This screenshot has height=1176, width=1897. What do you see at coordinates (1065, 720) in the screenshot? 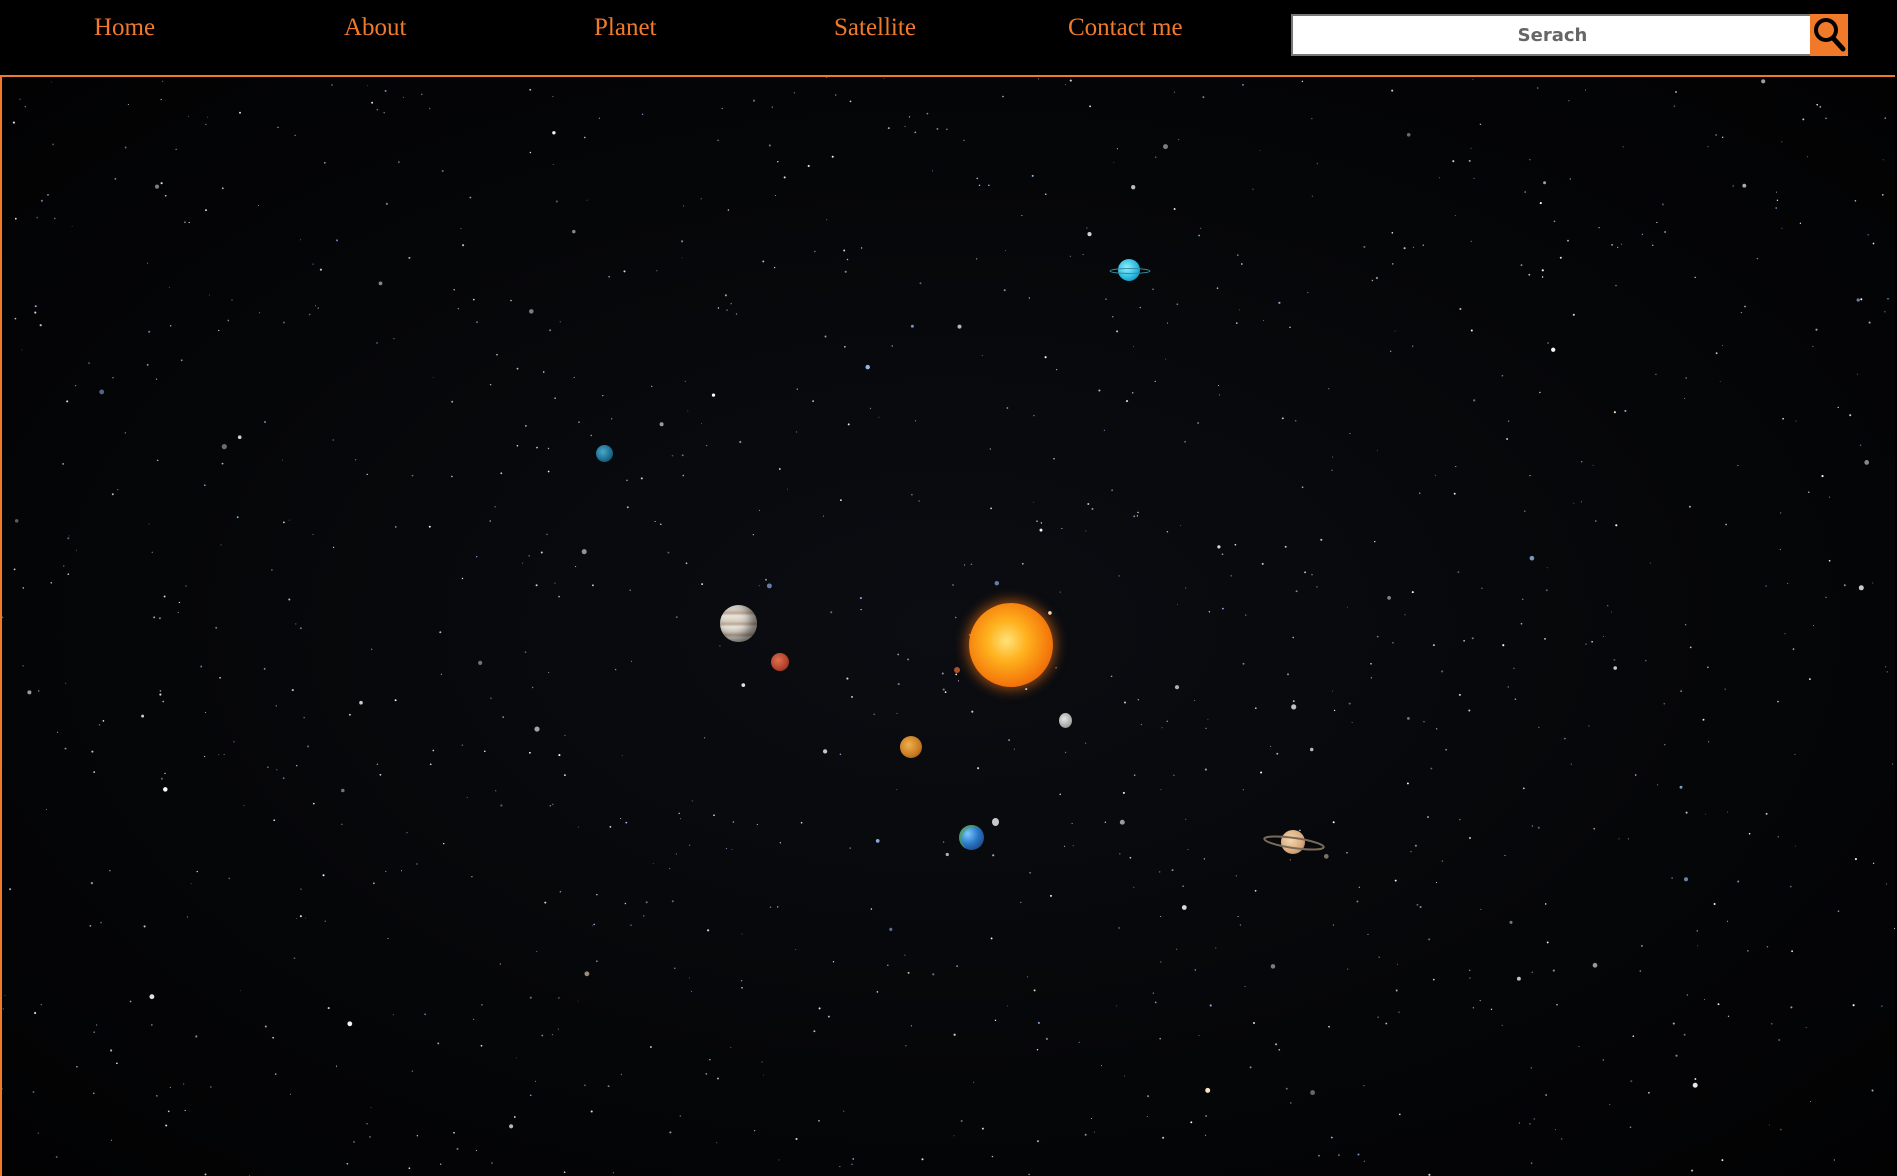
I see `small-grey-body-image` at bounding box center [1065, 720].